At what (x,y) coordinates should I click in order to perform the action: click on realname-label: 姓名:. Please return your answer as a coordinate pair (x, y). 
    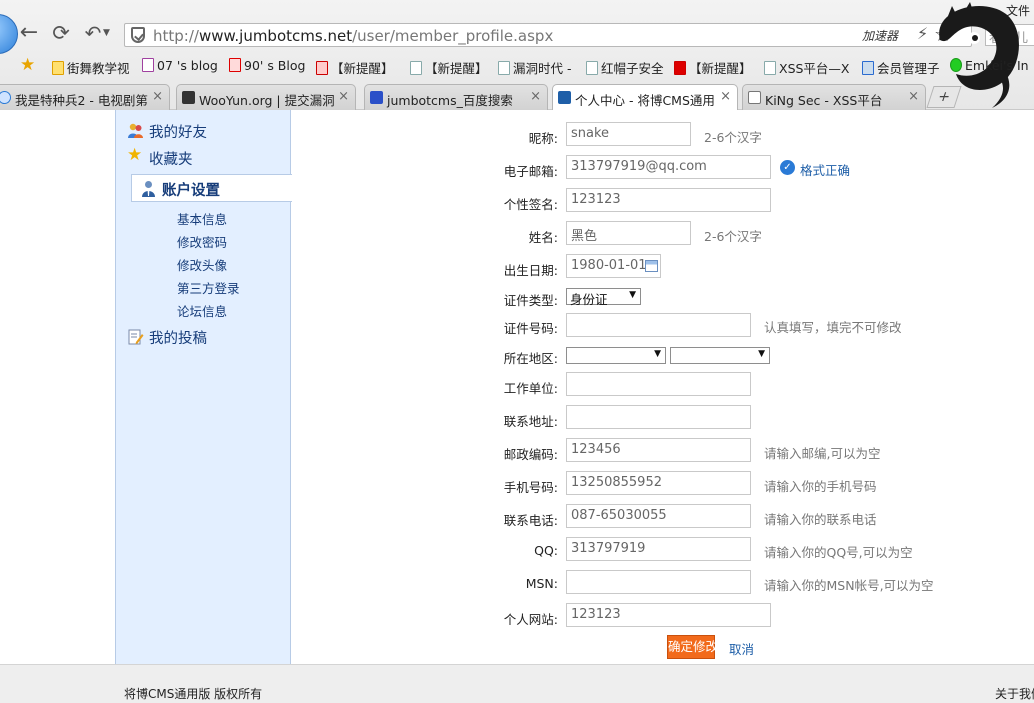
    Looking at the image, I should click on (543, 237).